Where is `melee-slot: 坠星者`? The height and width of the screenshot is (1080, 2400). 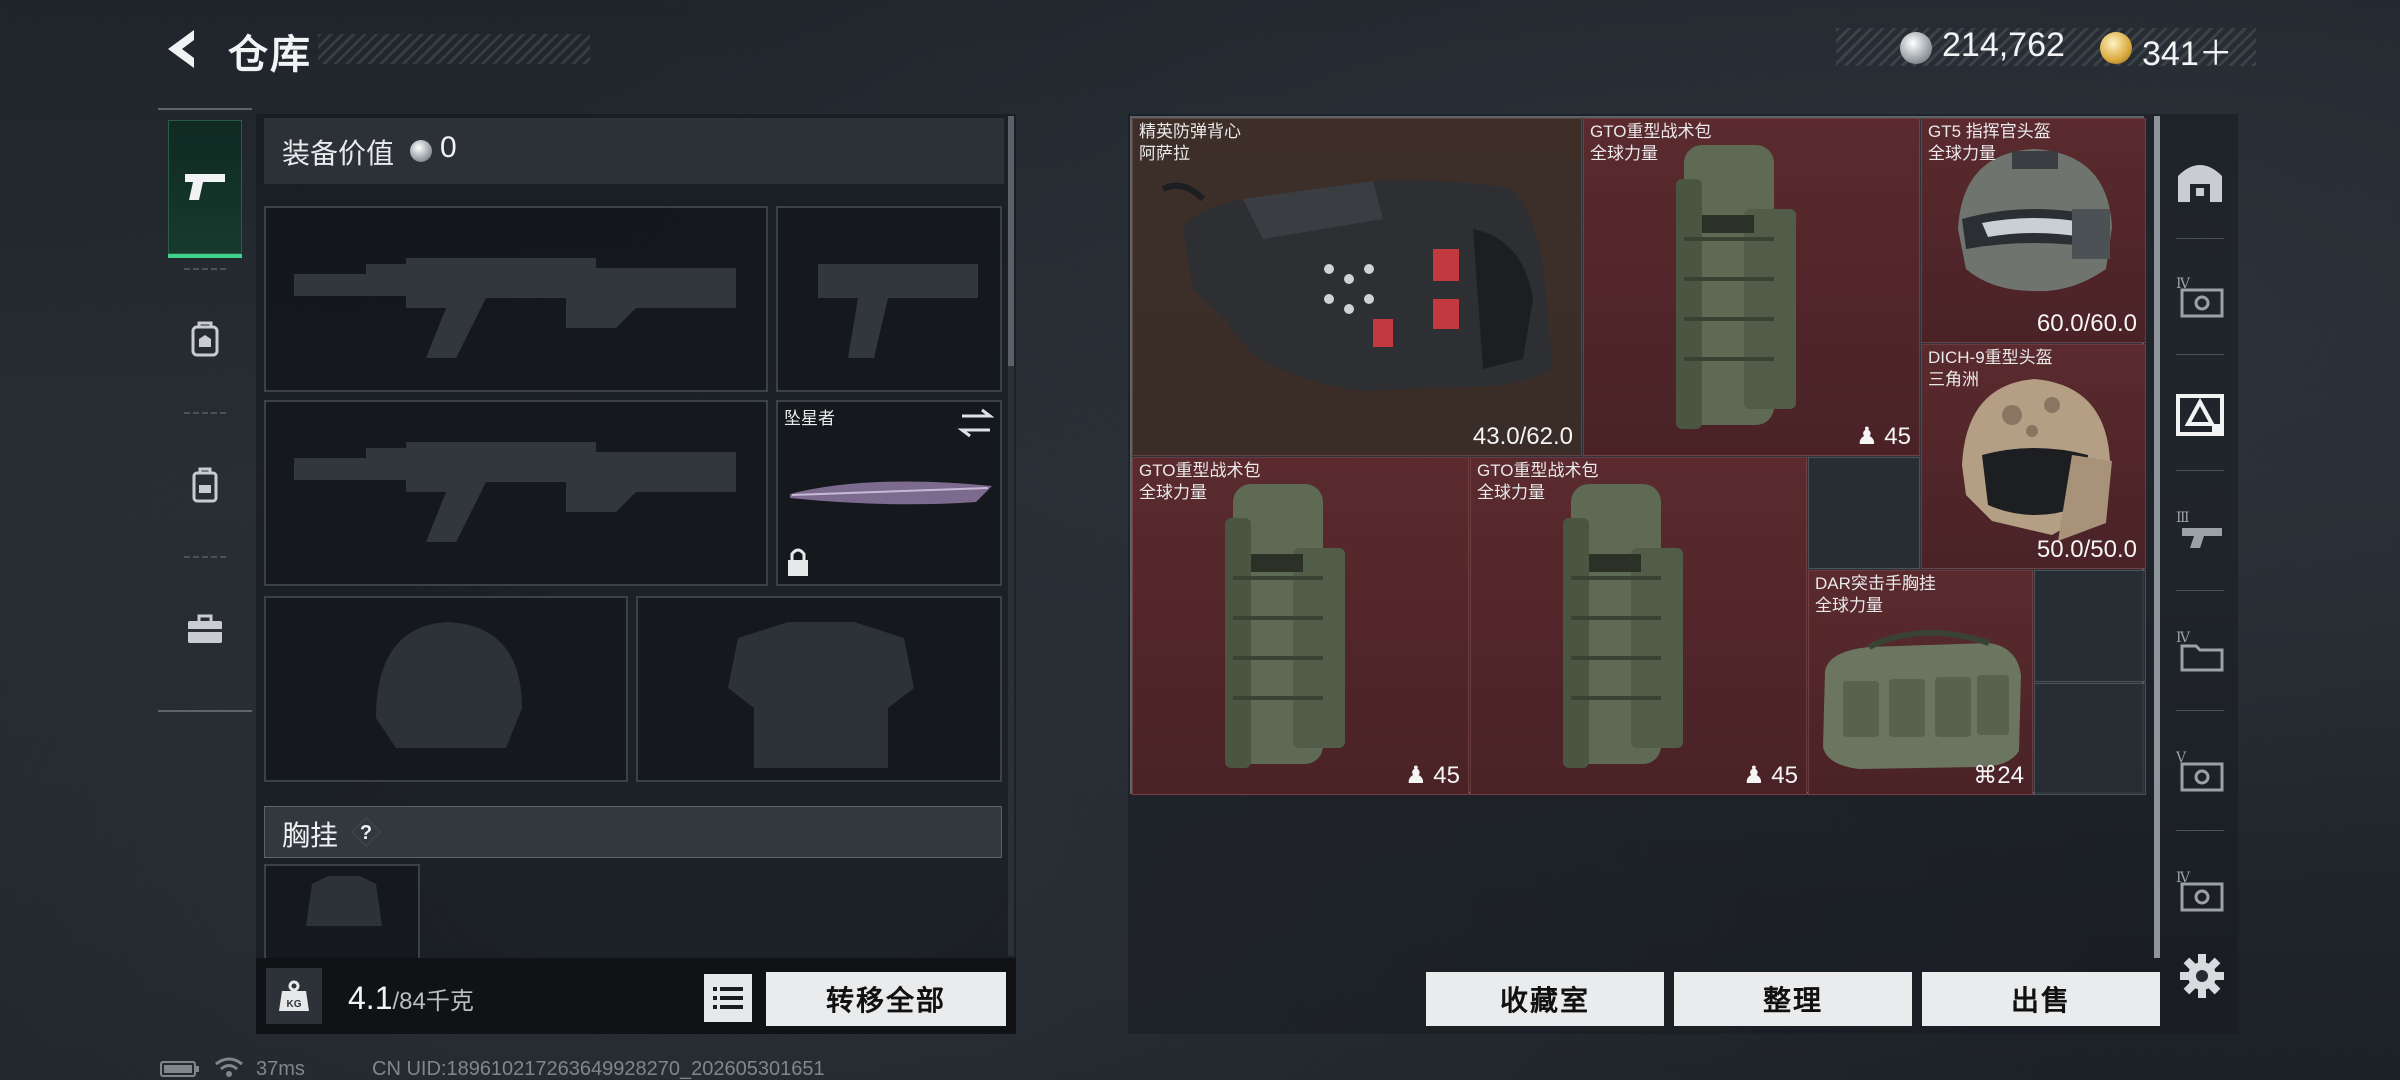
melee-slot: 坠星者 is located at coordinates (889, 493).